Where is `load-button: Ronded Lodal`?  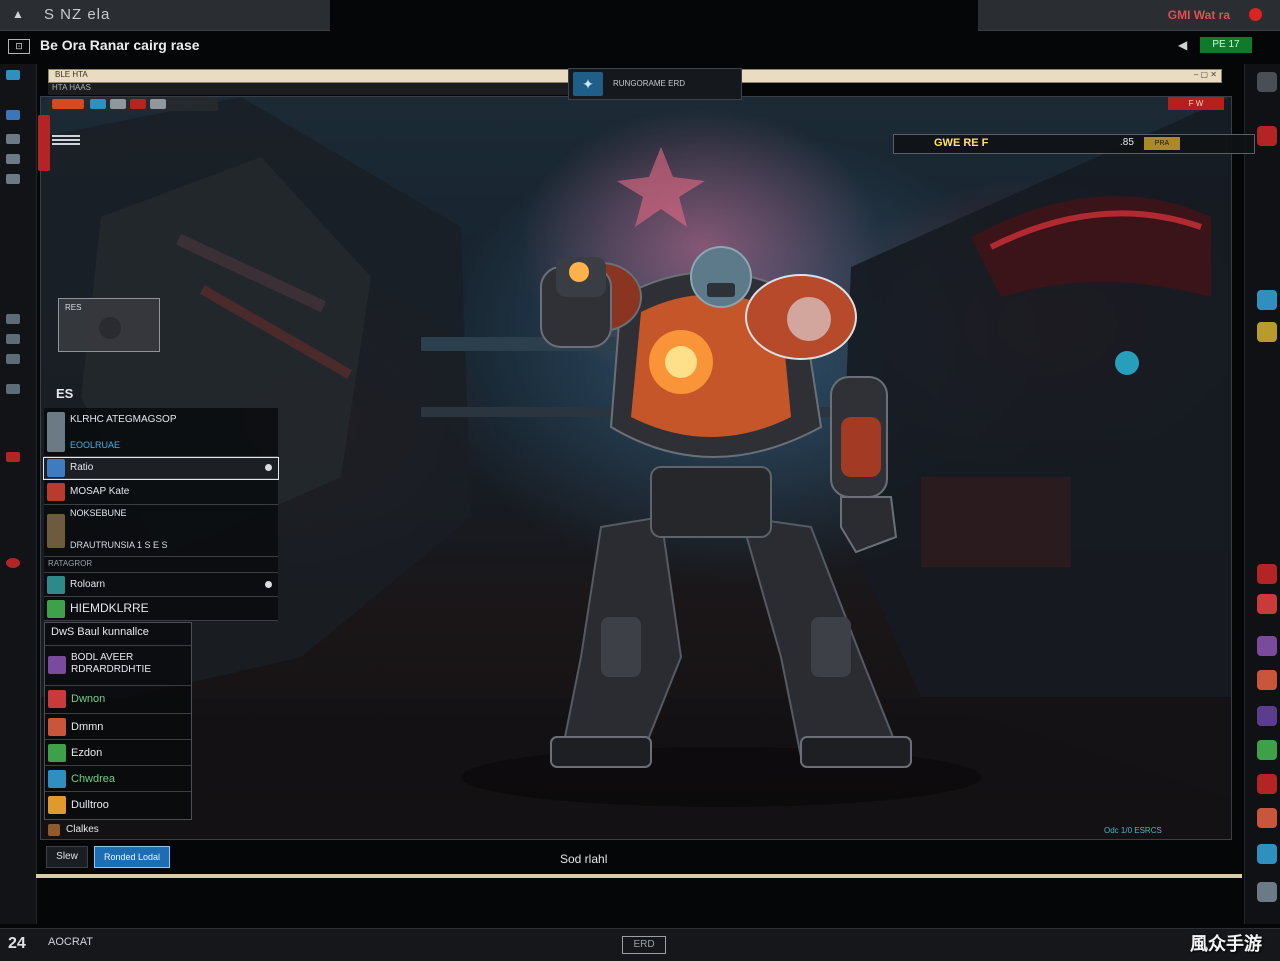
load-button: Ronded Lodal is located at coordinates (132, 857).